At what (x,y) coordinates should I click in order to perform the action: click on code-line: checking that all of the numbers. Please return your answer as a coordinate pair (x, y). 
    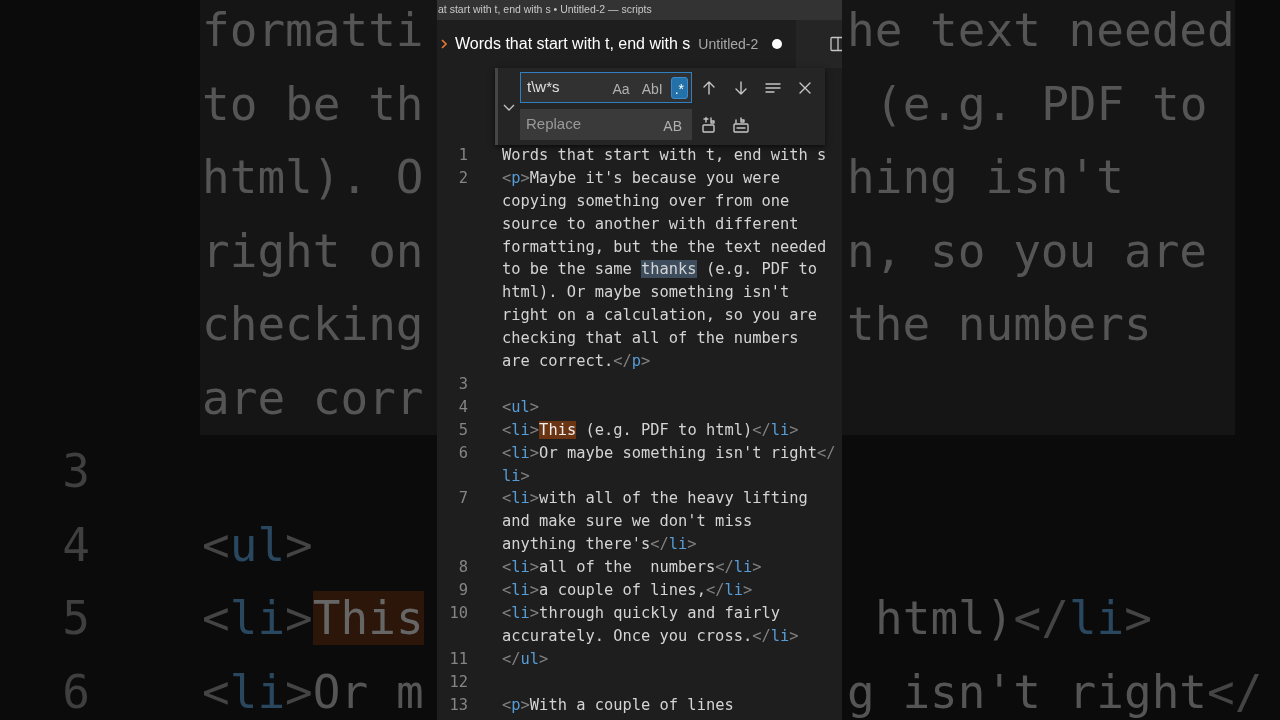
    Looking at the image, I should click on (651, 339).